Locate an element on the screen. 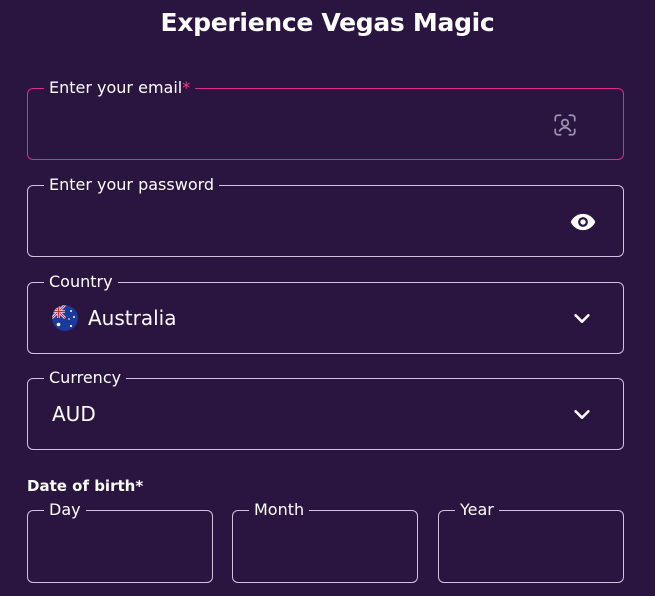 This screenshot has width=655, height=596. dob-day-field: Day is located at coordinates (120, 541).